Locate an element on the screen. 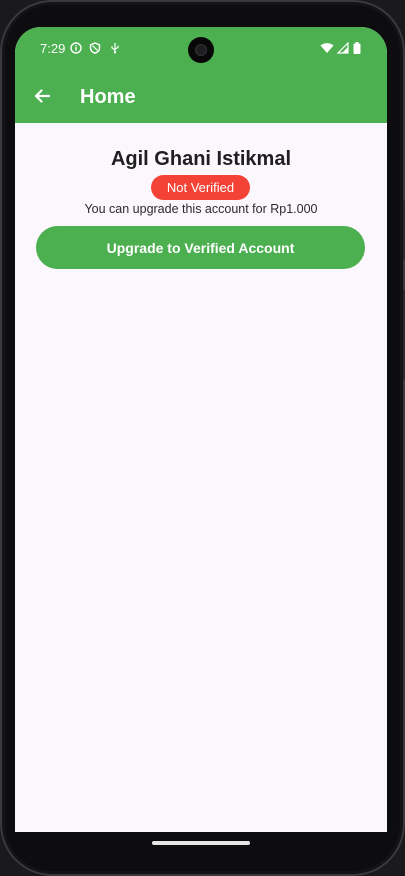 Image resolution: width=405 pixels, height=876 pixels. status-badge: Not Verified is located at coordinates (200, 187).